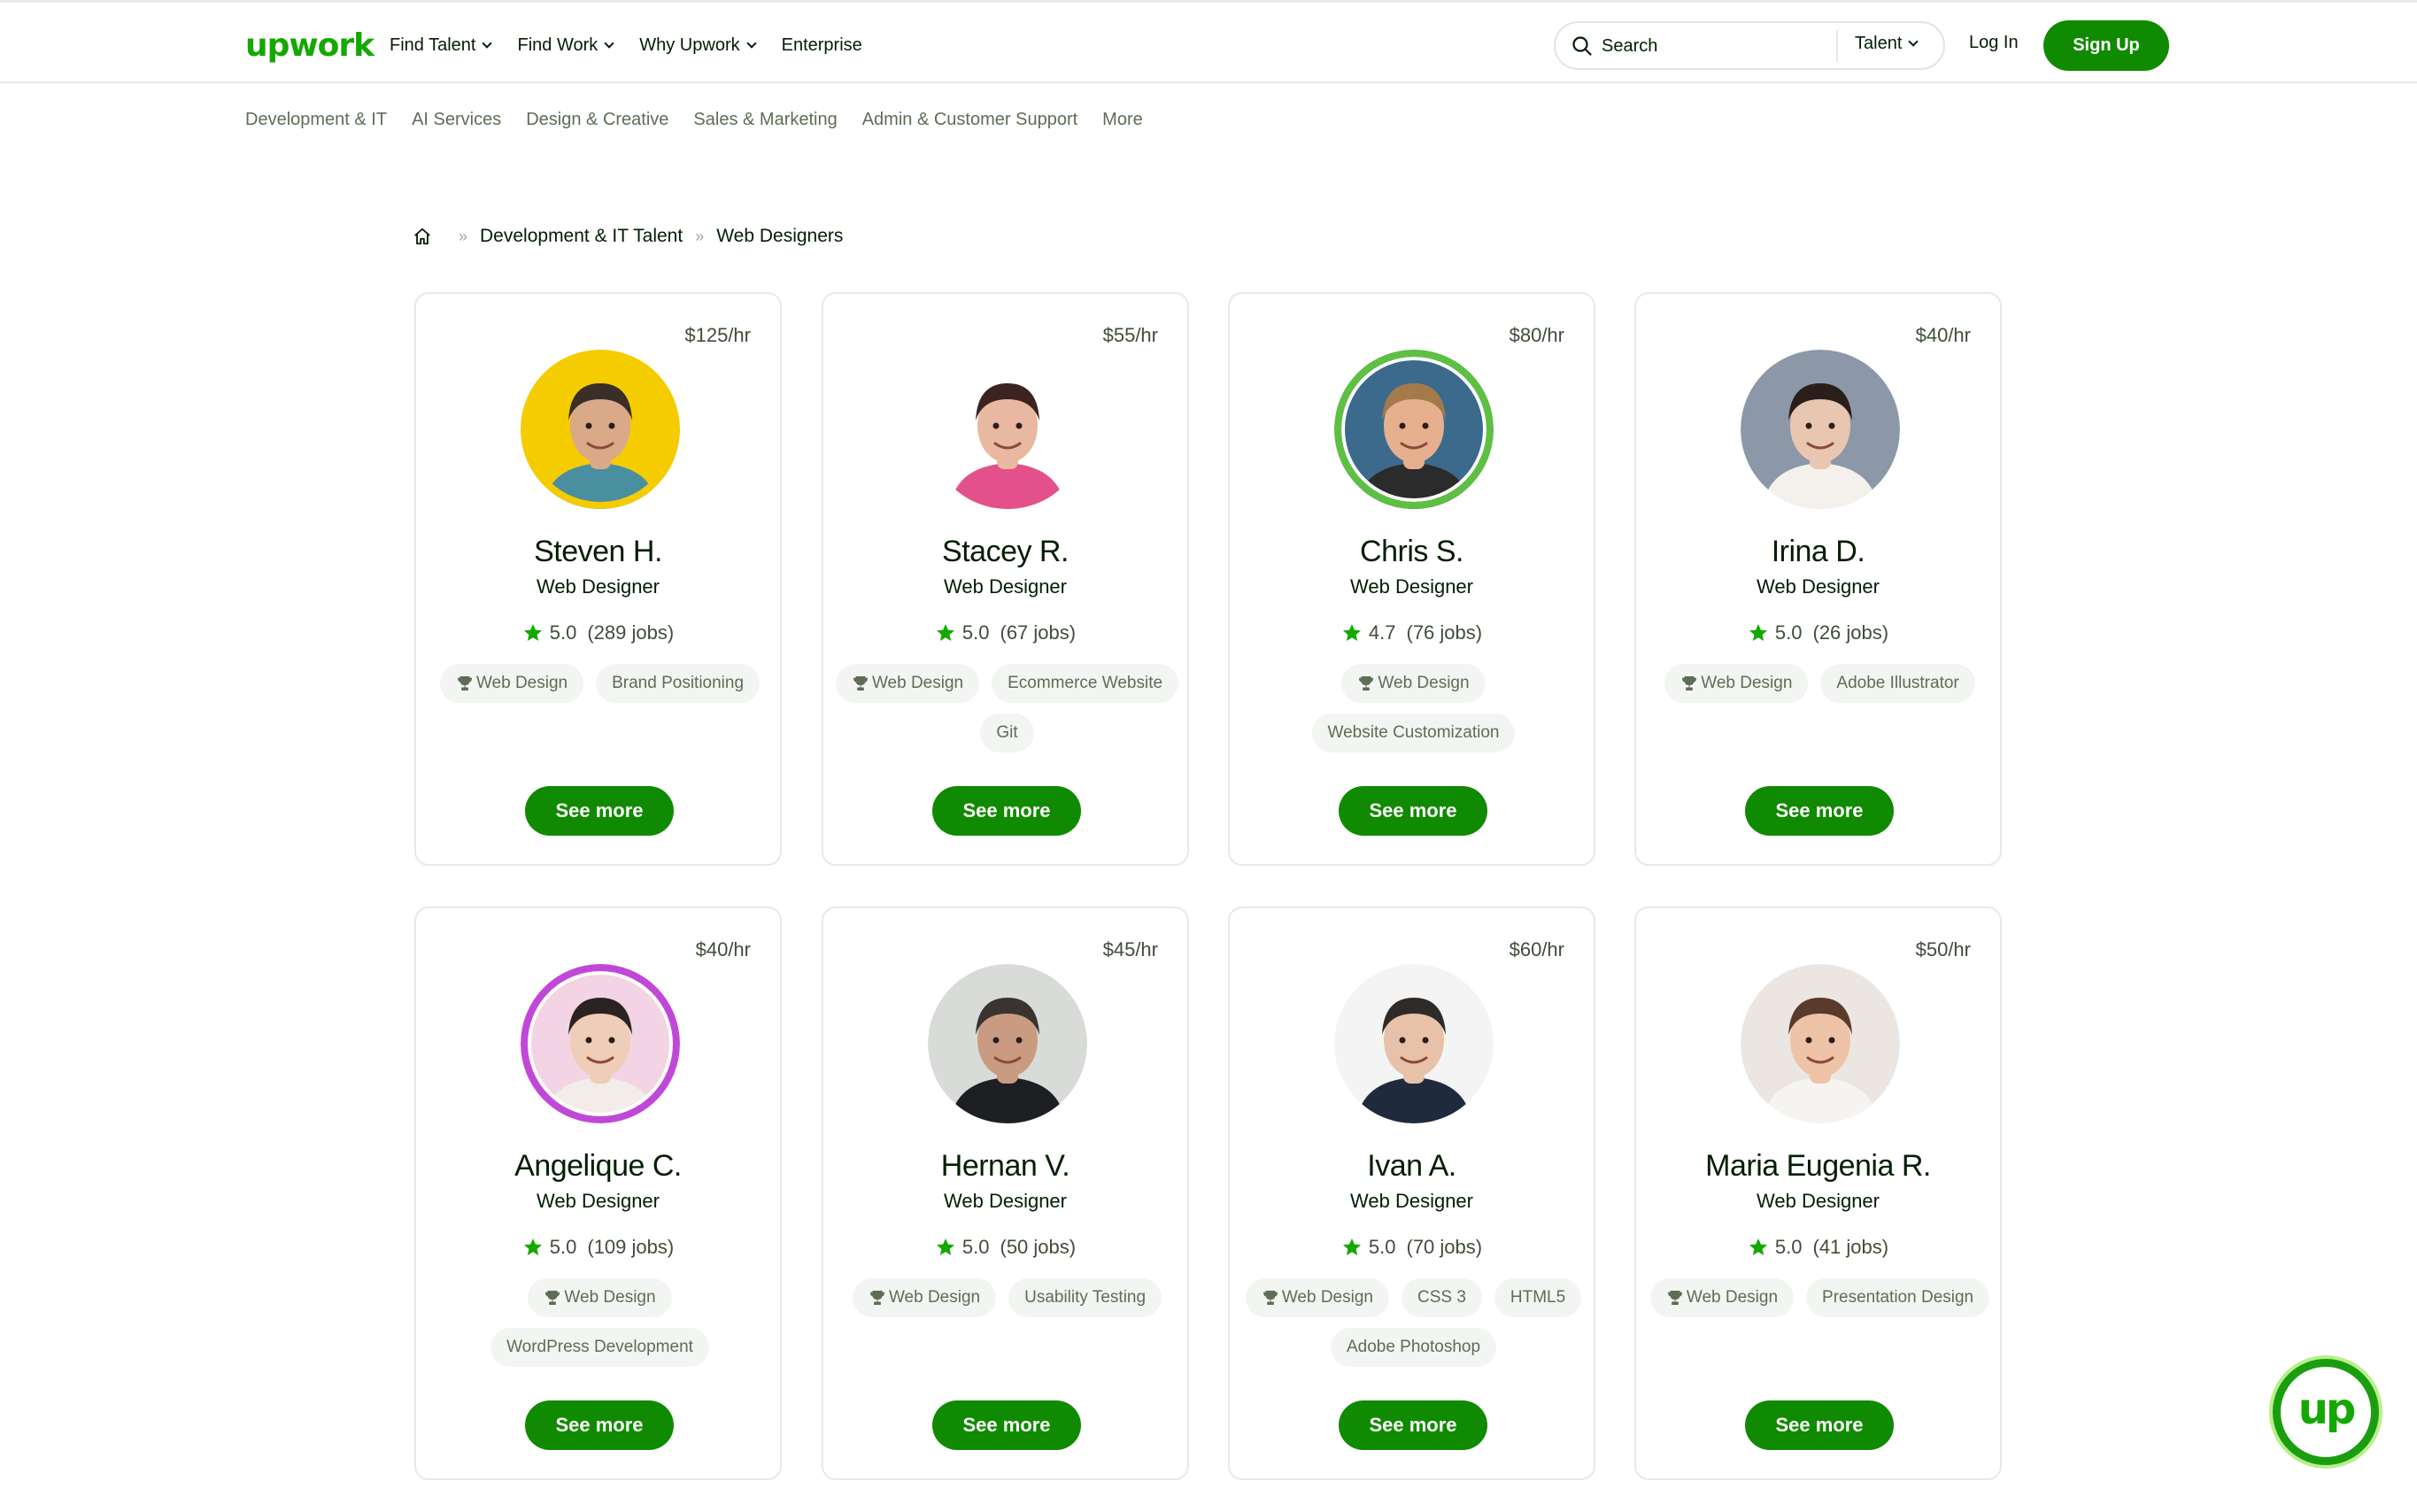 The image size is (2417, 1512). I want to click on category-ai-services: AI Services, so click(456, 120).